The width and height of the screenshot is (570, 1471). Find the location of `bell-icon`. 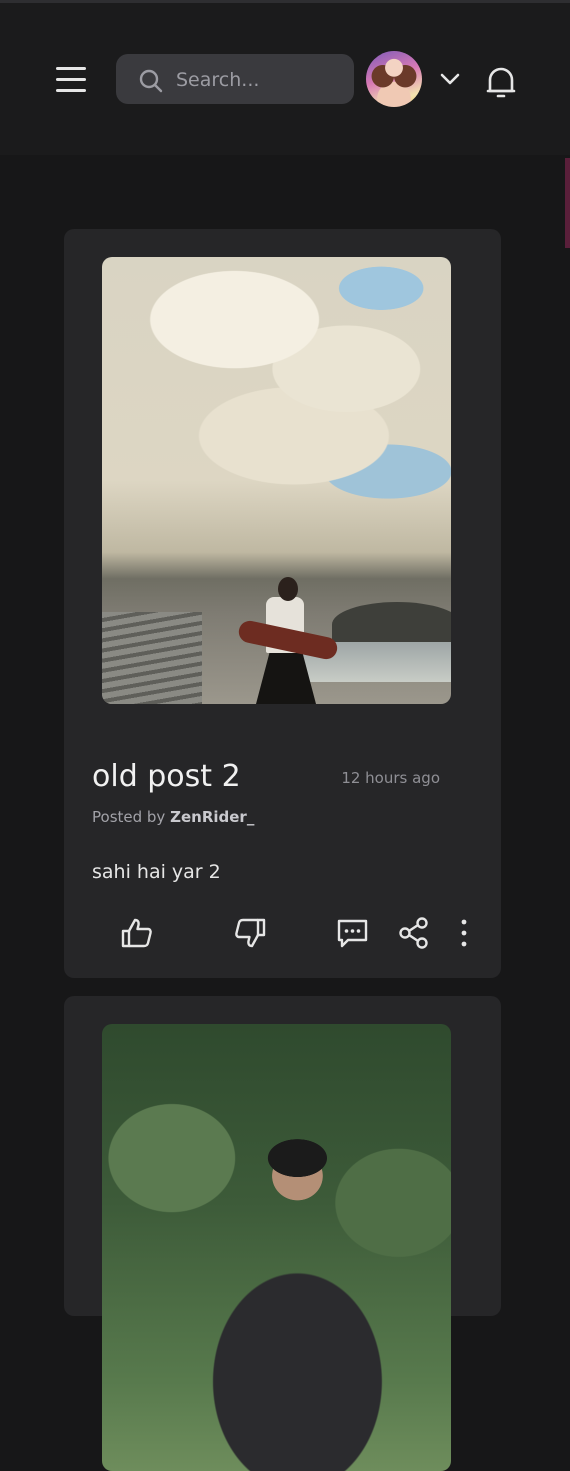

bell-icon is located at coordinates (501, 82).